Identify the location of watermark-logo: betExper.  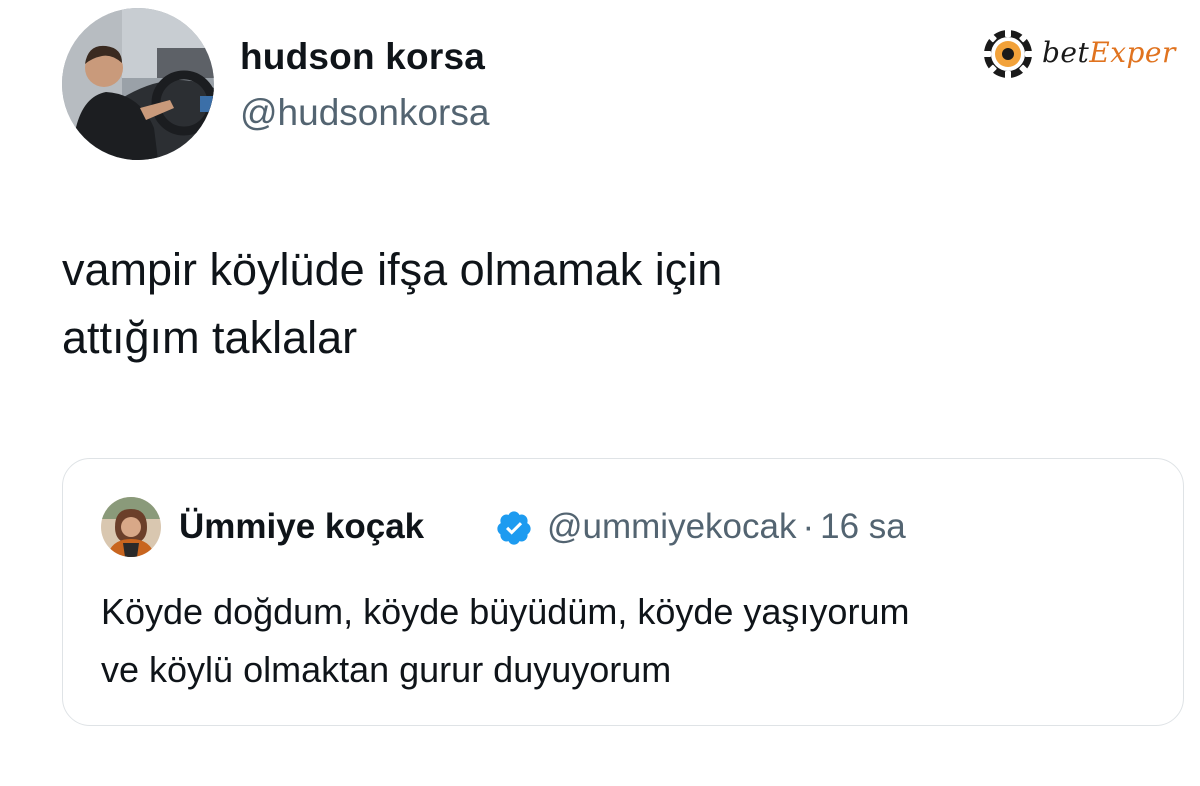
(1085, 52).